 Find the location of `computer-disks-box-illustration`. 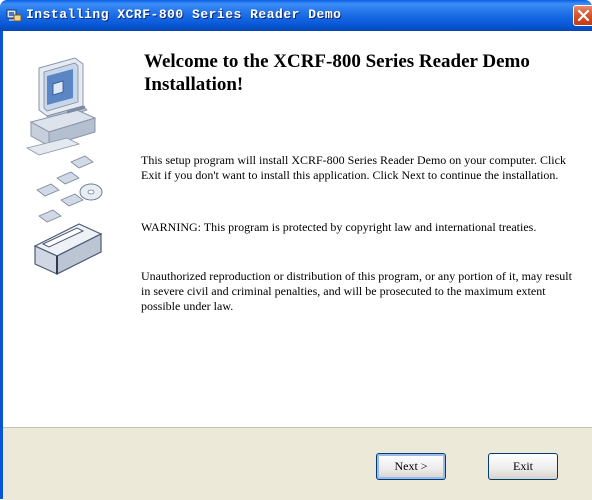

computer-disks-box-illustration is located at coordinates (64, 166).